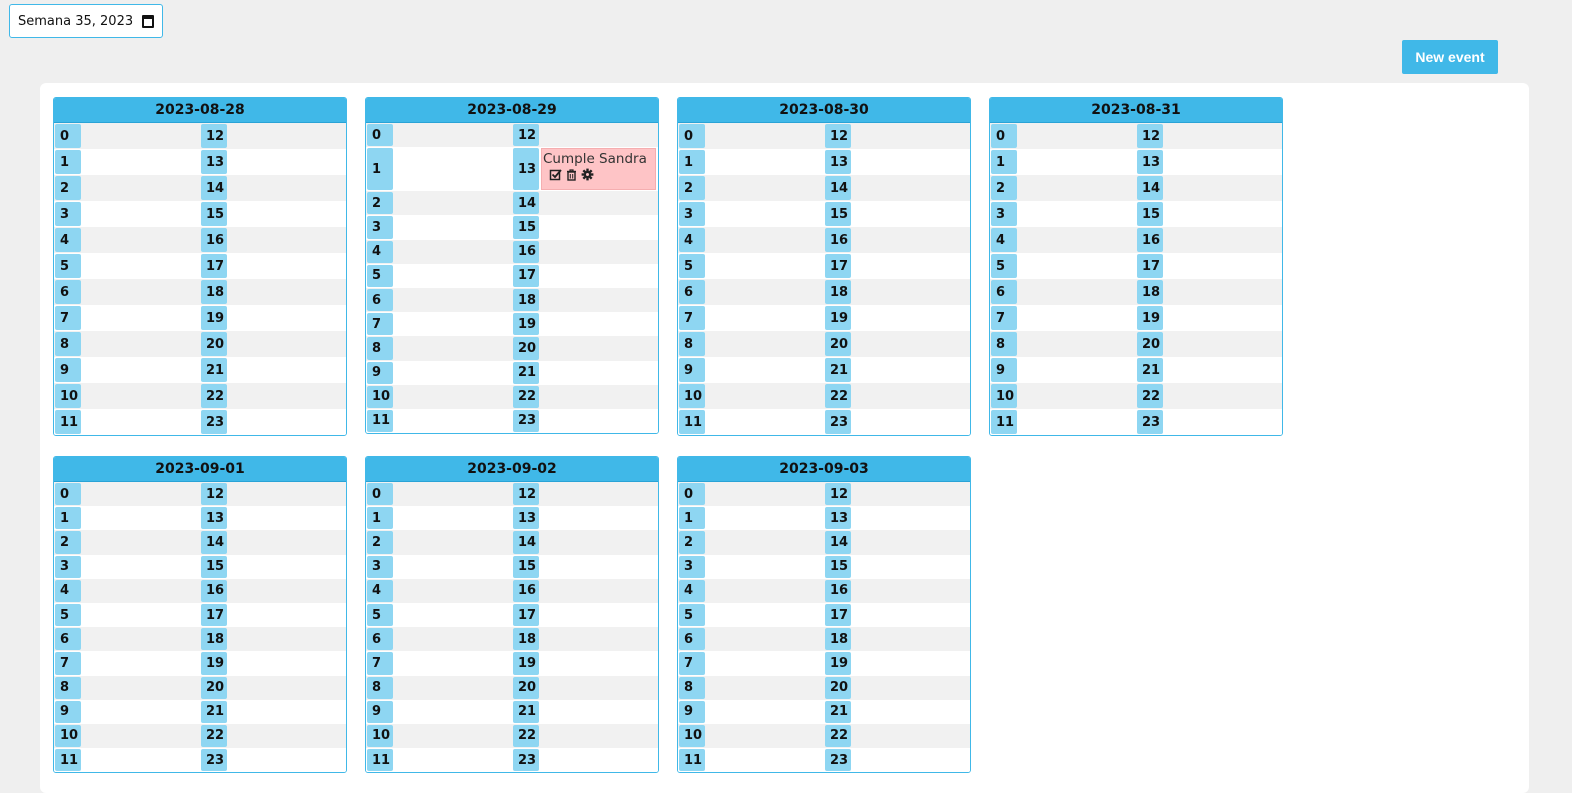 The image size is (1572, 793). What do you see at coordinates (555, 174) in the screenshot?
I see `check-square-icon` at bounding box center [555, 174].